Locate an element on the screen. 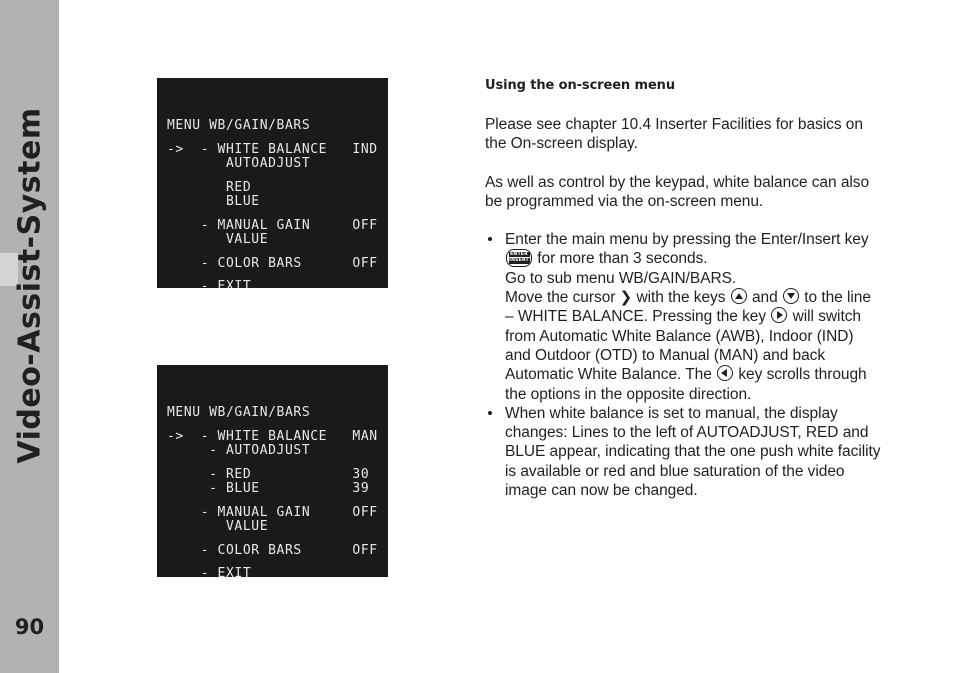  cursor-arrow-icon: ❯ is located at coordinates (626, 297).